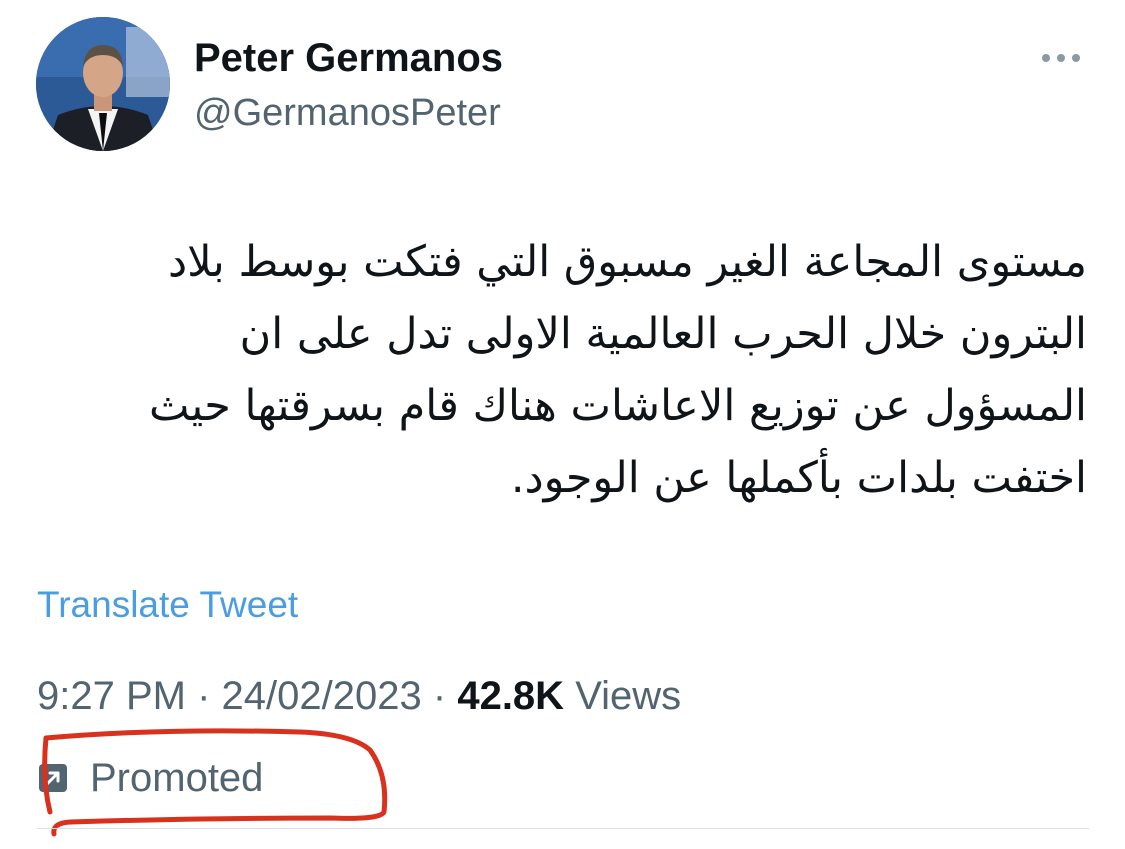 The height and width of the screenshot is (849, 1125). I want to click on profile-photo-image, so click(103, 84).